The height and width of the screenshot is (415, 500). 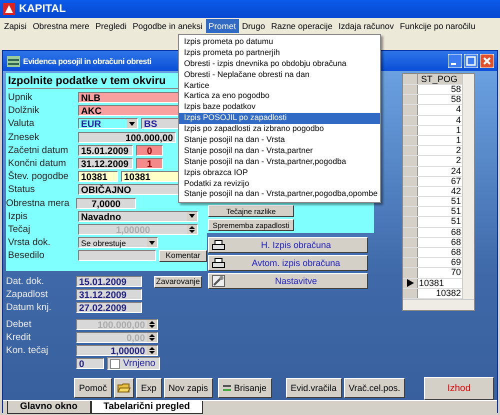 I want to click on table-cell: 24, so click(x=440, y=171).